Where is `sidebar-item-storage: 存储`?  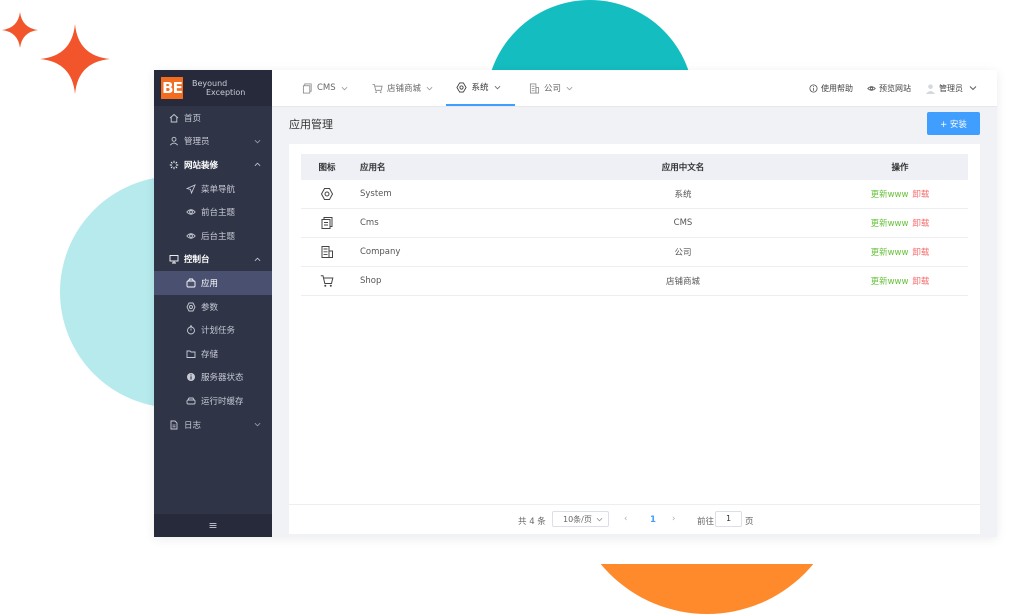 sidebar-item-storage: 存储 is located at coordinates (213, 354).